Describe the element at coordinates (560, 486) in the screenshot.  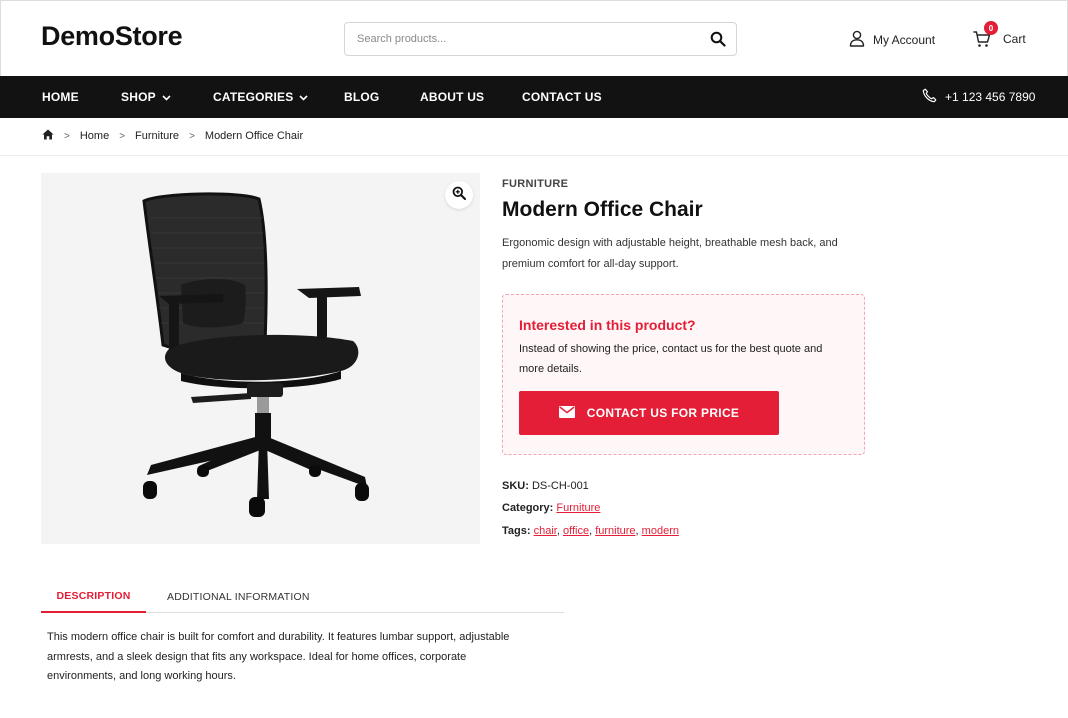
I see `sku-value: DS-CH-001` at that location.